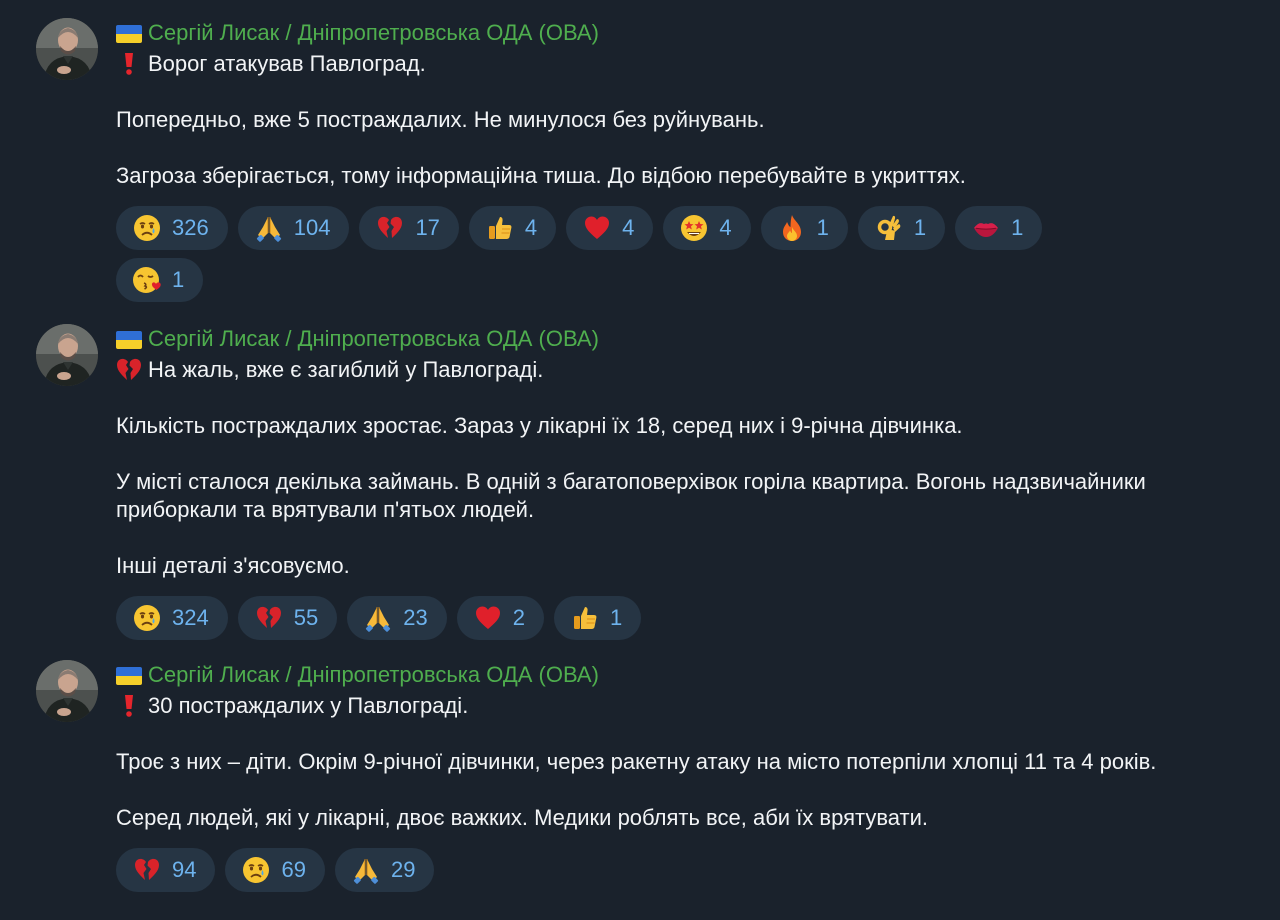  Describe the element at coordinates (889, 228) in the screenshot. I see `ok-hand-icon` at that location.